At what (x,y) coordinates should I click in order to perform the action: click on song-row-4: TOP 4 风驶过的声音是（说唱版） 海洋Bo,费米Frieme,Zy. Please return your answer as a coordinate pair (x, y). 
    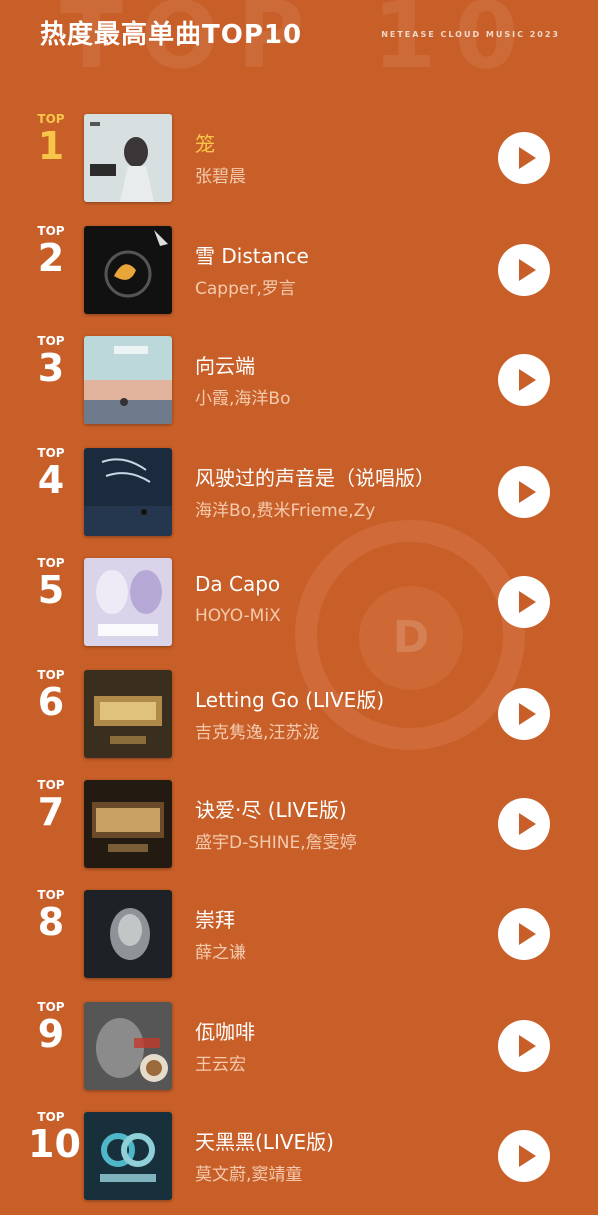
    Looking at the image, I should click on (299, 492).